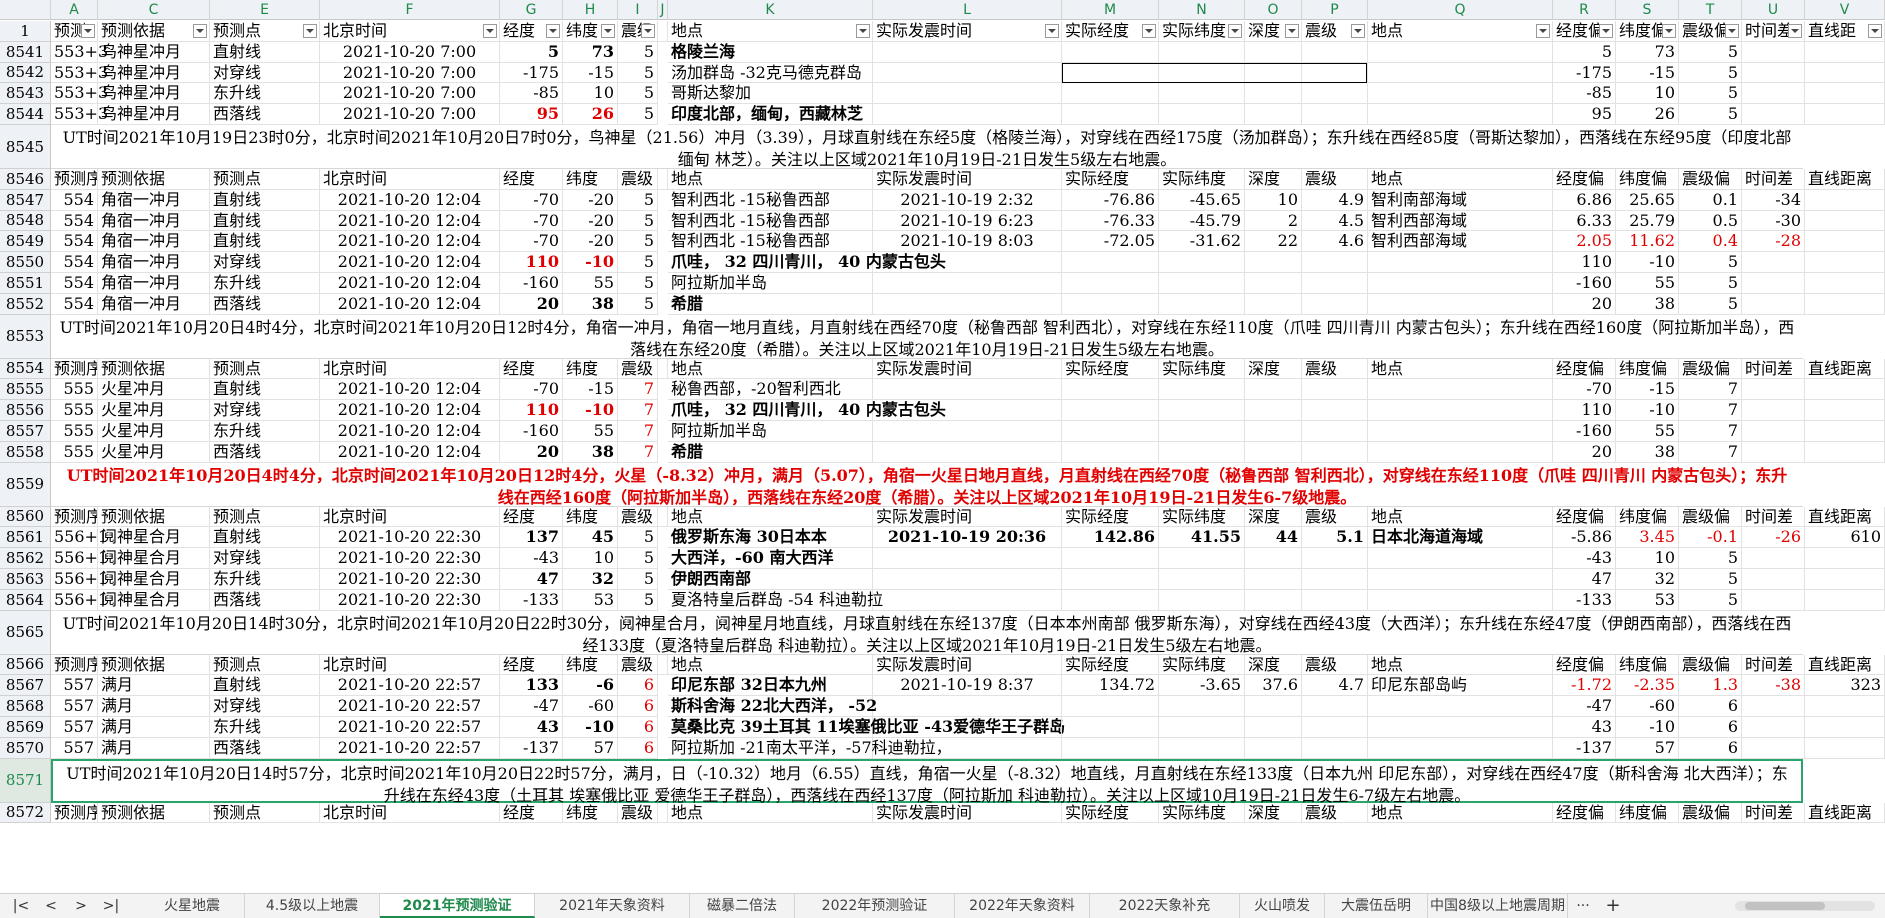 This screenshot has width=1885, height=918. Describe the element at coordinates (312, 906) in the screenshot. I see `sheet-tab: 4.5级以上地震` at that location.